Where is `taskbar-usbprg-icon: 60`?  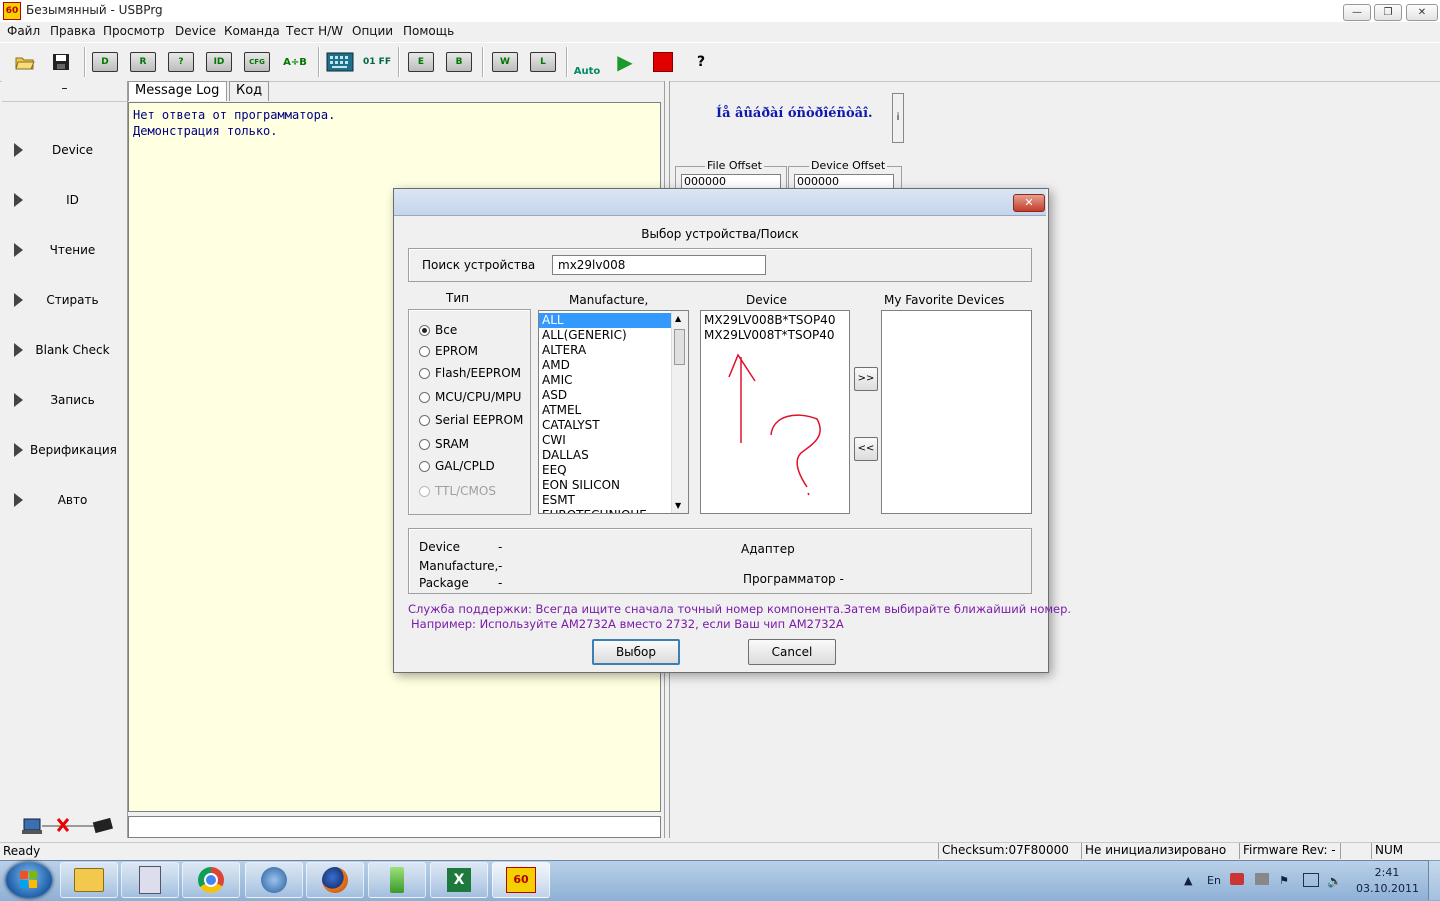
taskbar-usbprg-icon: 60 is located at coordinates (521, 880).